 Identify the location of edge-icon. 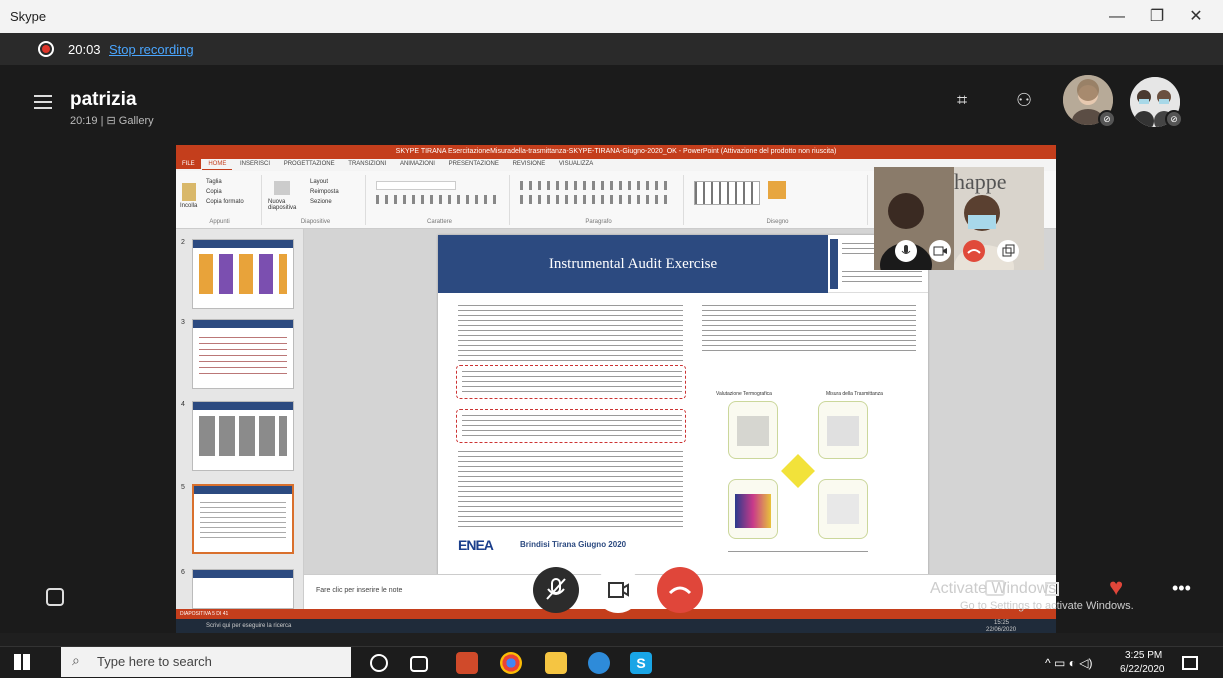
(599, 663).